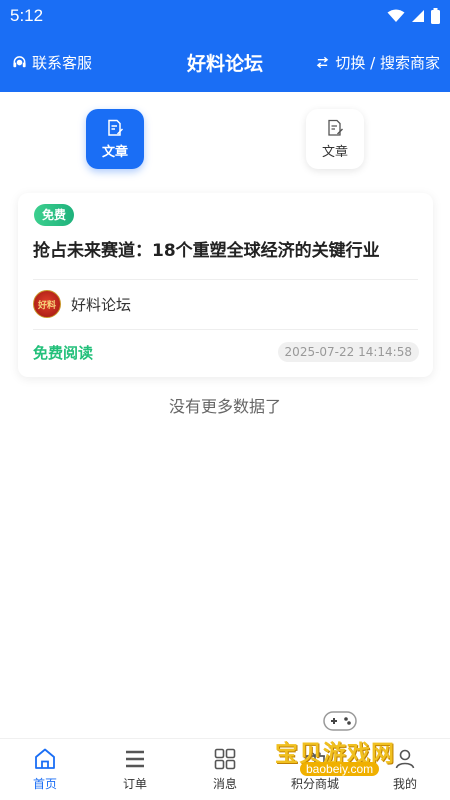 The width and height of the screenshot is (450, 800). I want to click on tab-article-active: 文章, so click(115, 139).